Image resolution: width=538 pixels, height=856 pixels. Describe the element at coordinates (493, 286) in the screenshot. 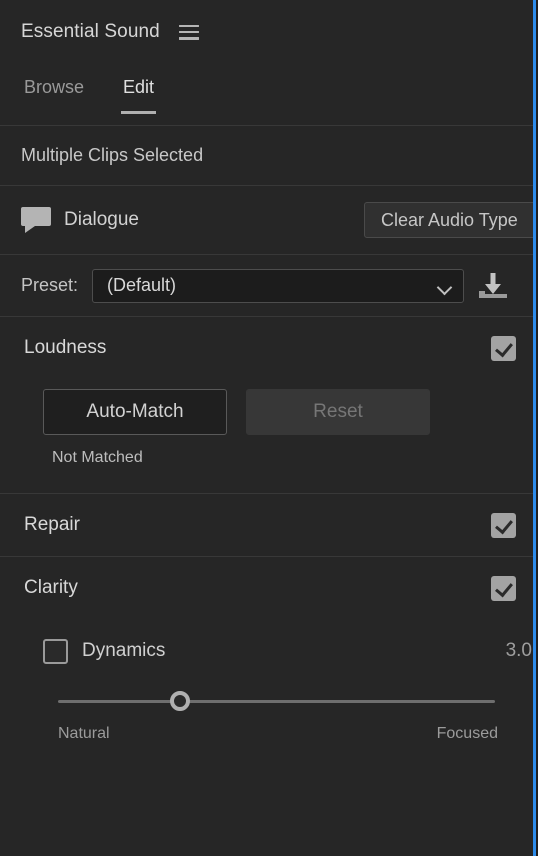

I see `save-preset-icon` at that location.